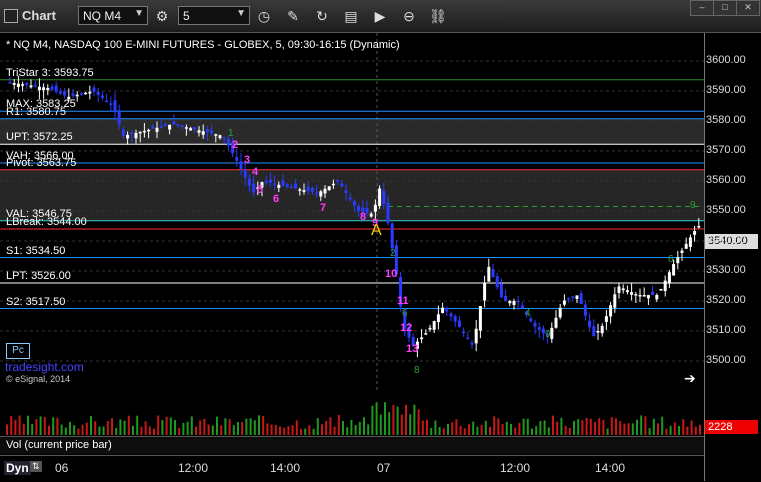 This screenshot has height=482, width=761. Describe the element at coordinates (726, 150) in the screenshot. I see `price-tick-label: 3570.00` at that location.